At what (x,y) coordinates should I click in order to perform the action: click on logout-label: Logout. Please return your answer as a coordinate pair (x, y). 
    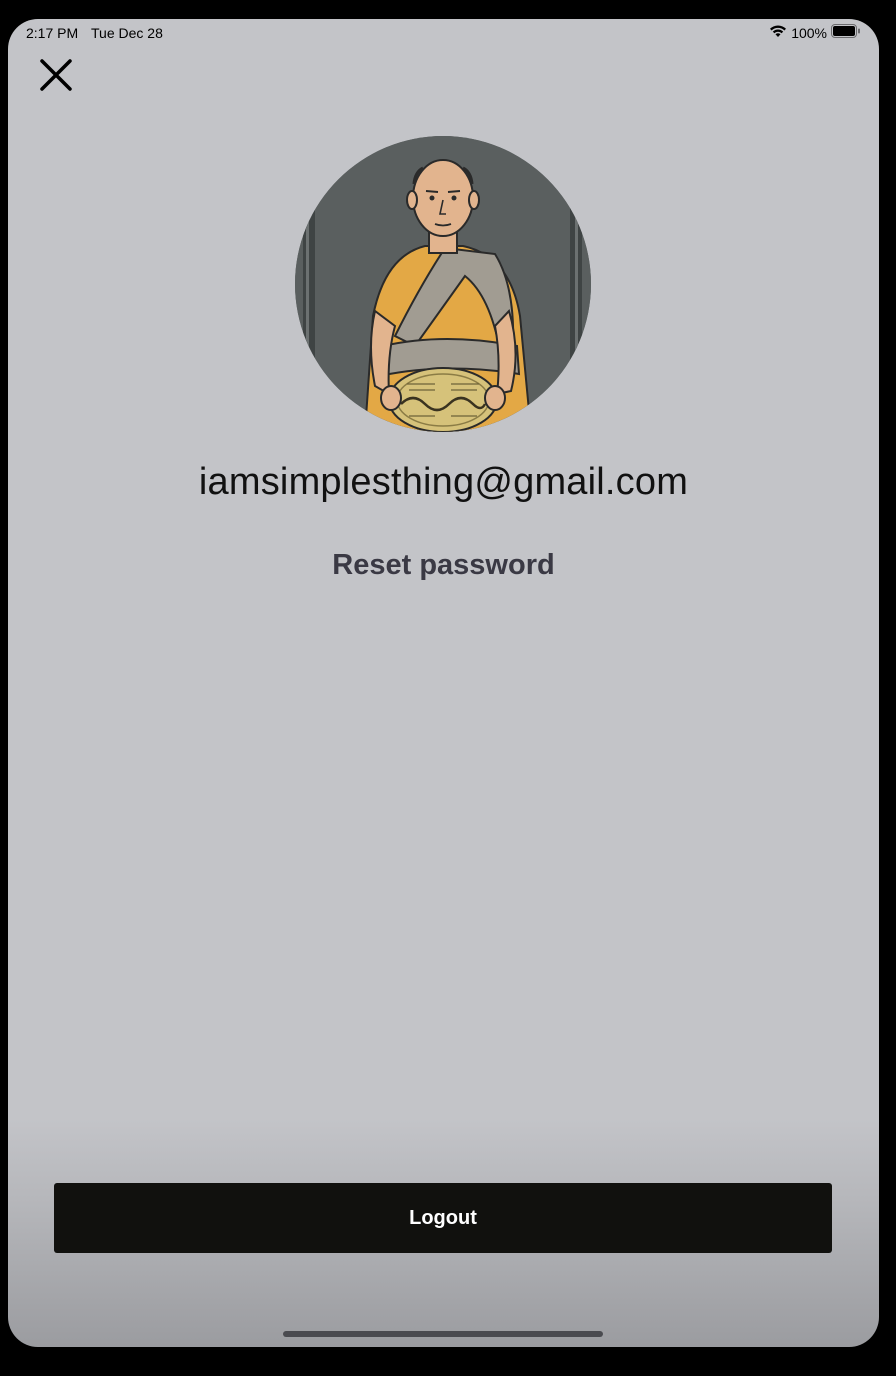
    Looking at the image, I should click on (443, 1217).